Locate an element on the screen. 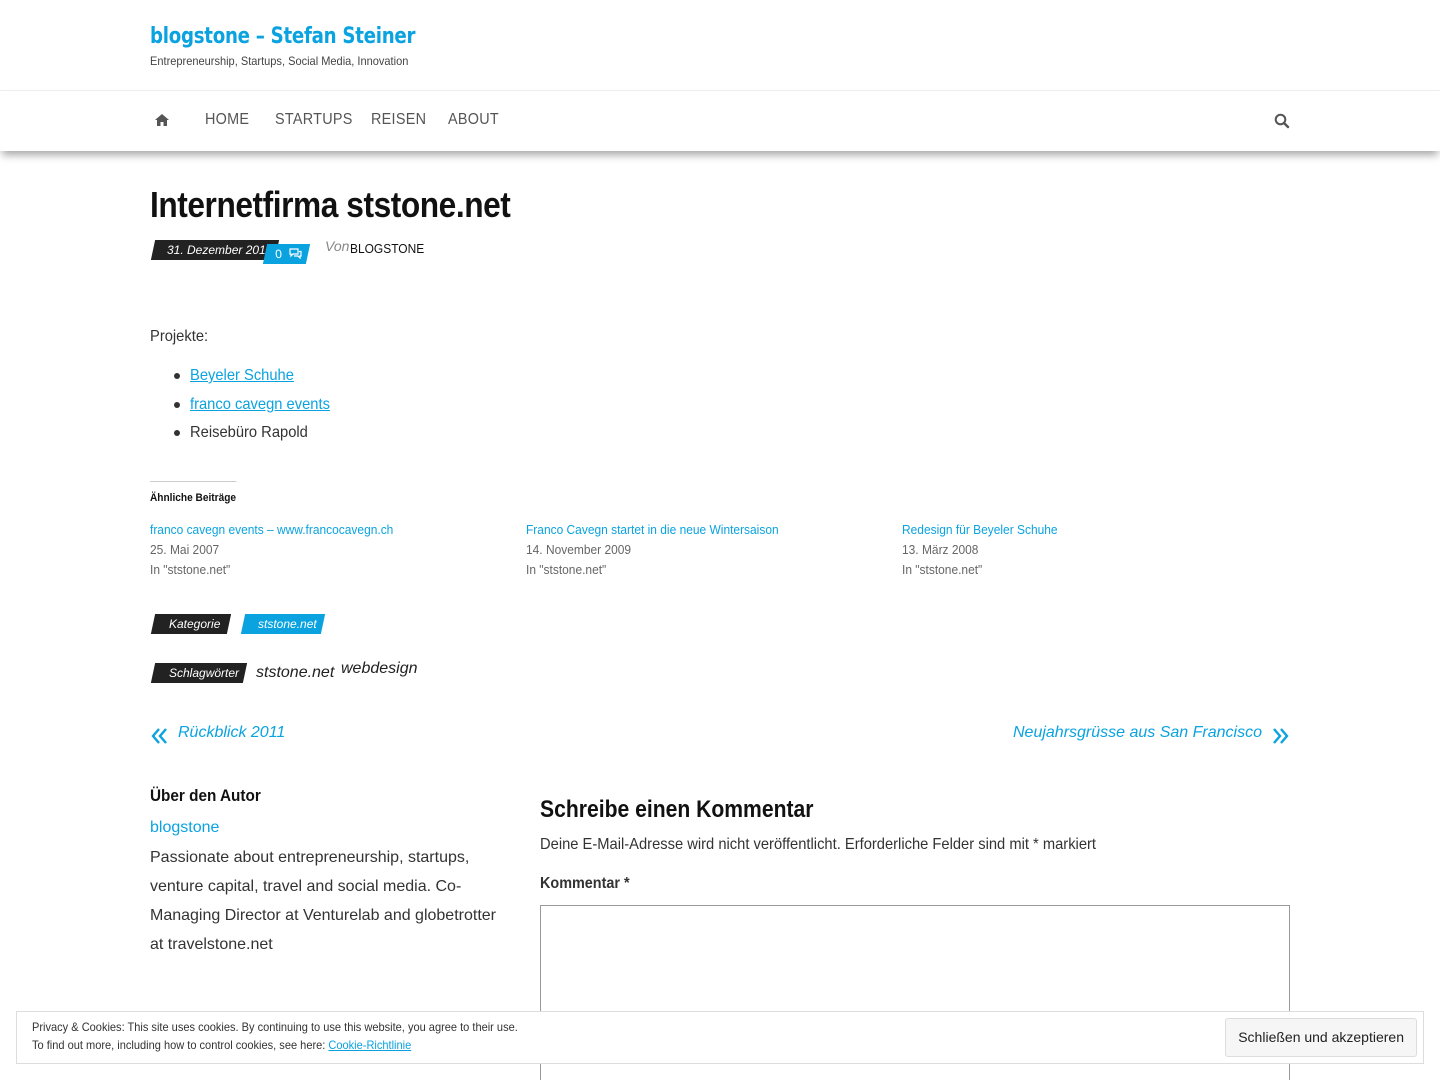 The height and width of the screenshot is (1080, 1440). comment-label: Kommentar * is located at coordinates (585, 884).